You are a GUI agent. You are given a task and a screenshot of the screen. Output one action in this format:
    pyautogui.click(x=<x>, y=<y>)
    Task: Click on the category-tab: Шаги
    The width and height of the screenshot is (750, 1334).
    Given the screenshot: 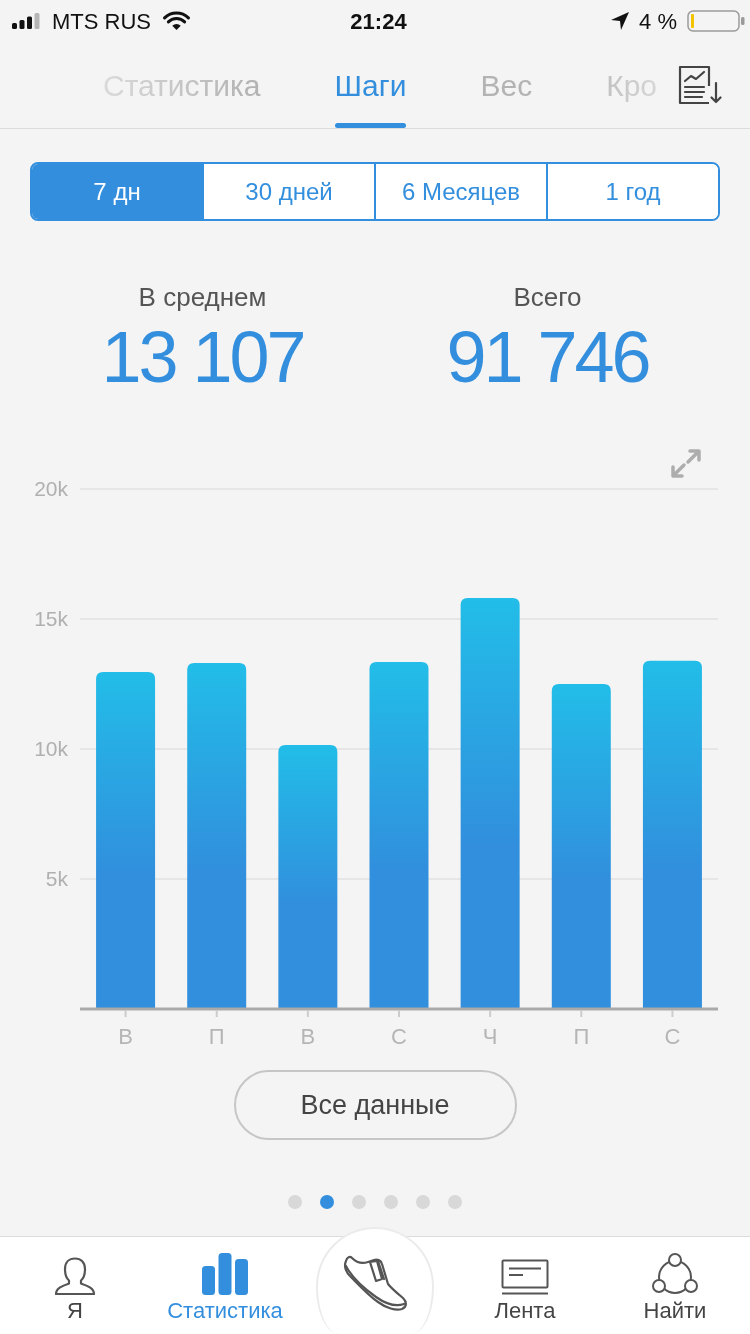 What is the action you would take?
    pyautogui.click(x=370, y=85)
    